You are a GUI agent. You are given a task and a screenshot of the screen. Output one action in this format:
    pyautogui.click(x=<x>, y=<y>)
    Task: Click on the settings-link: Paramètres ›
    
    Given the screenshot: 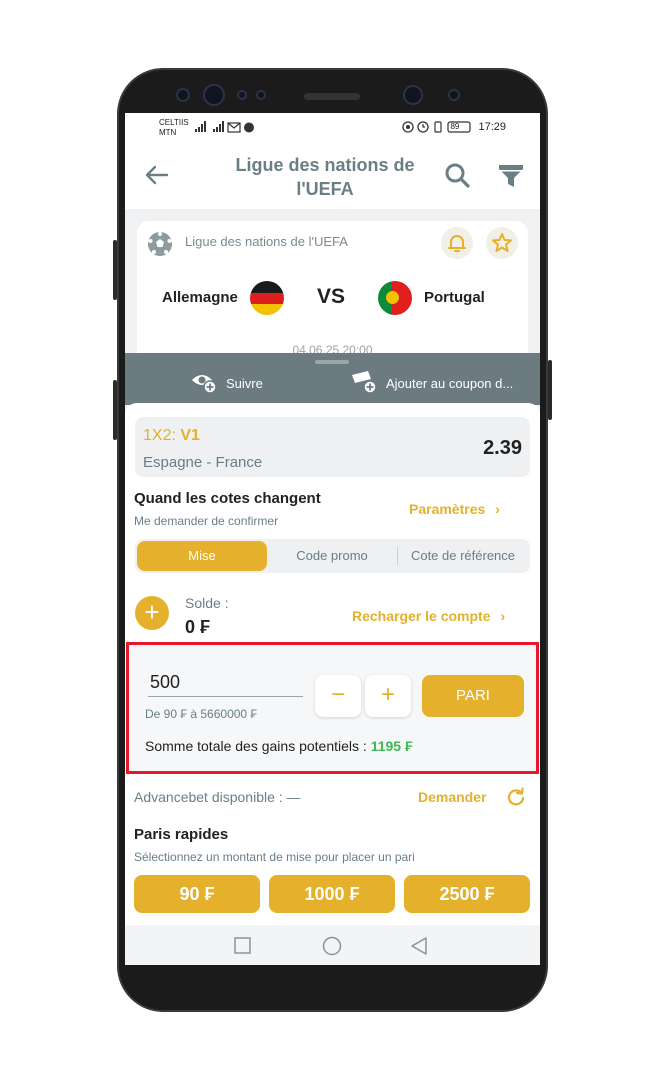 What is the action you would take?
    pyautogui.click(x=454, y=509)
    